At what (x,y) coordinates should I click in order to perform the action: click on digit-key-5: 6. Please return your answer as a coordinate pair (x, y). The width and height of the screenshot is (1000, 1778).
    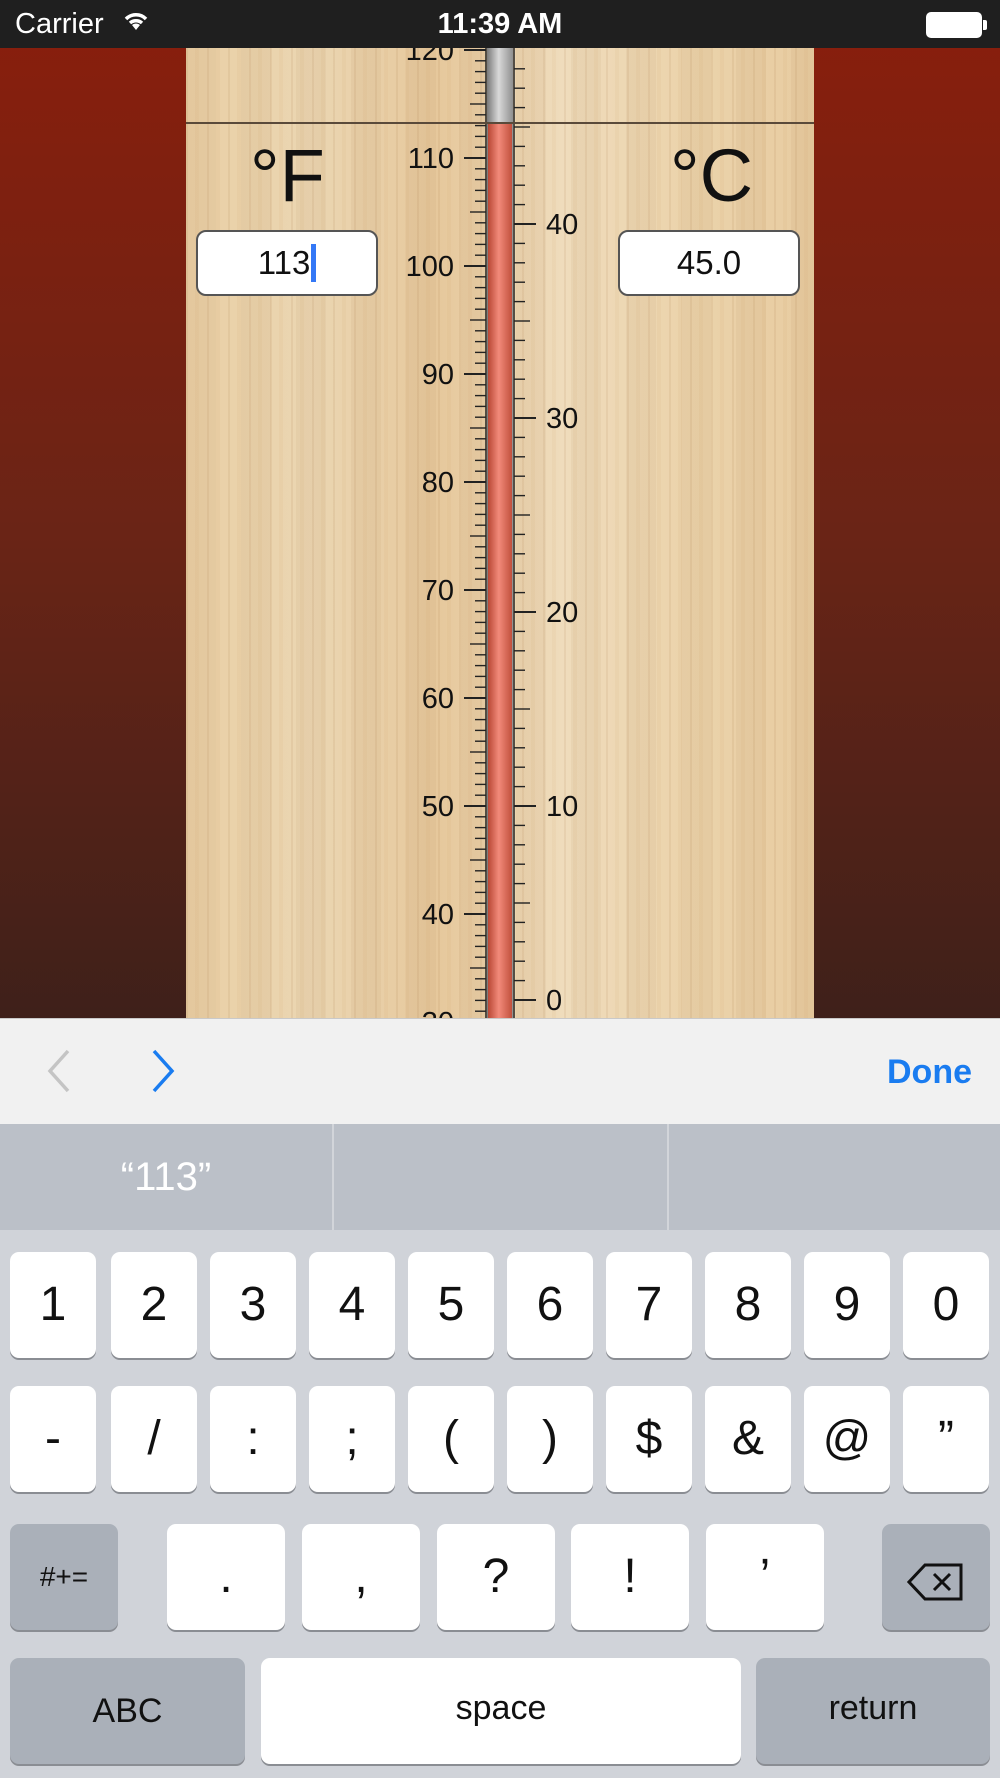
    Looking at the image, I should click on (550, 1305).